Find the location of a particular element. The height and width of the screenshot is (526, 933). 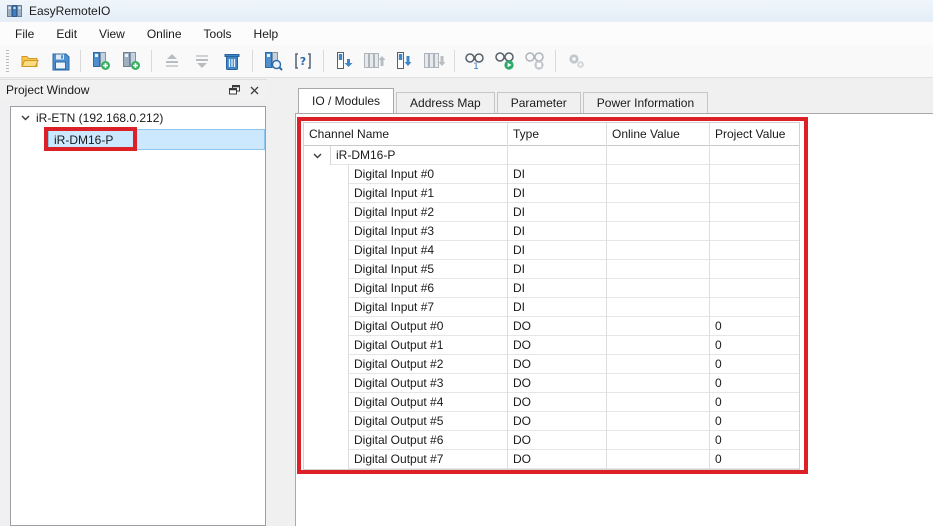

move-down-icon is located at coordinates (202, 61).